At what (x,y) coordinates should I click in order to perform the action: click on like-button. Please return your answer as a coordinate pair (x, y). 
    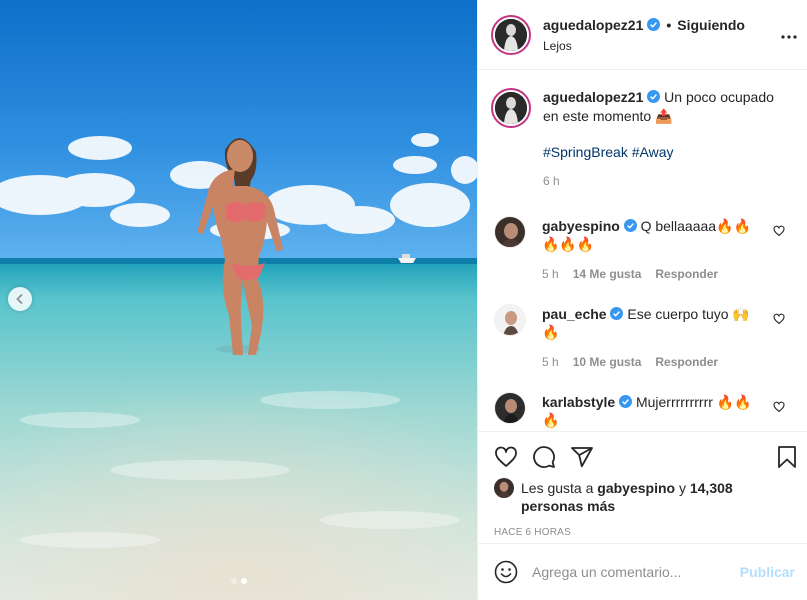
    Looking at the image, I should click on (506, 457).